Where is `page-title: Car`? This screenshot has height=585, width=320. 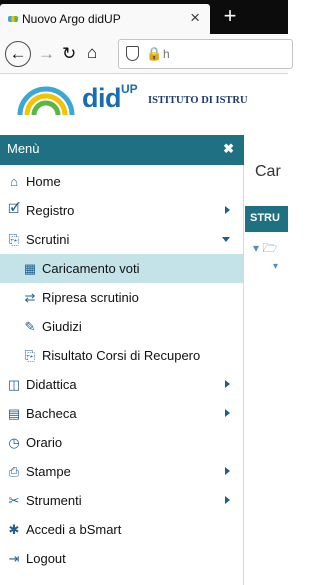 page-title: Car is located at coordinates (268, 171).